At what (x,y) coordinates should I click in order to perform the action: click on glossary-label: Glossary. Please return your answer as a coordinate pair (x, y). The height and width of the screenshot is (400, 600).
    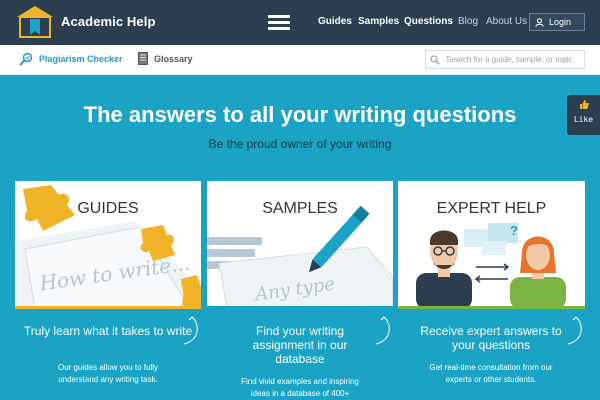
    Looking at the image, I should click on (173, 58).